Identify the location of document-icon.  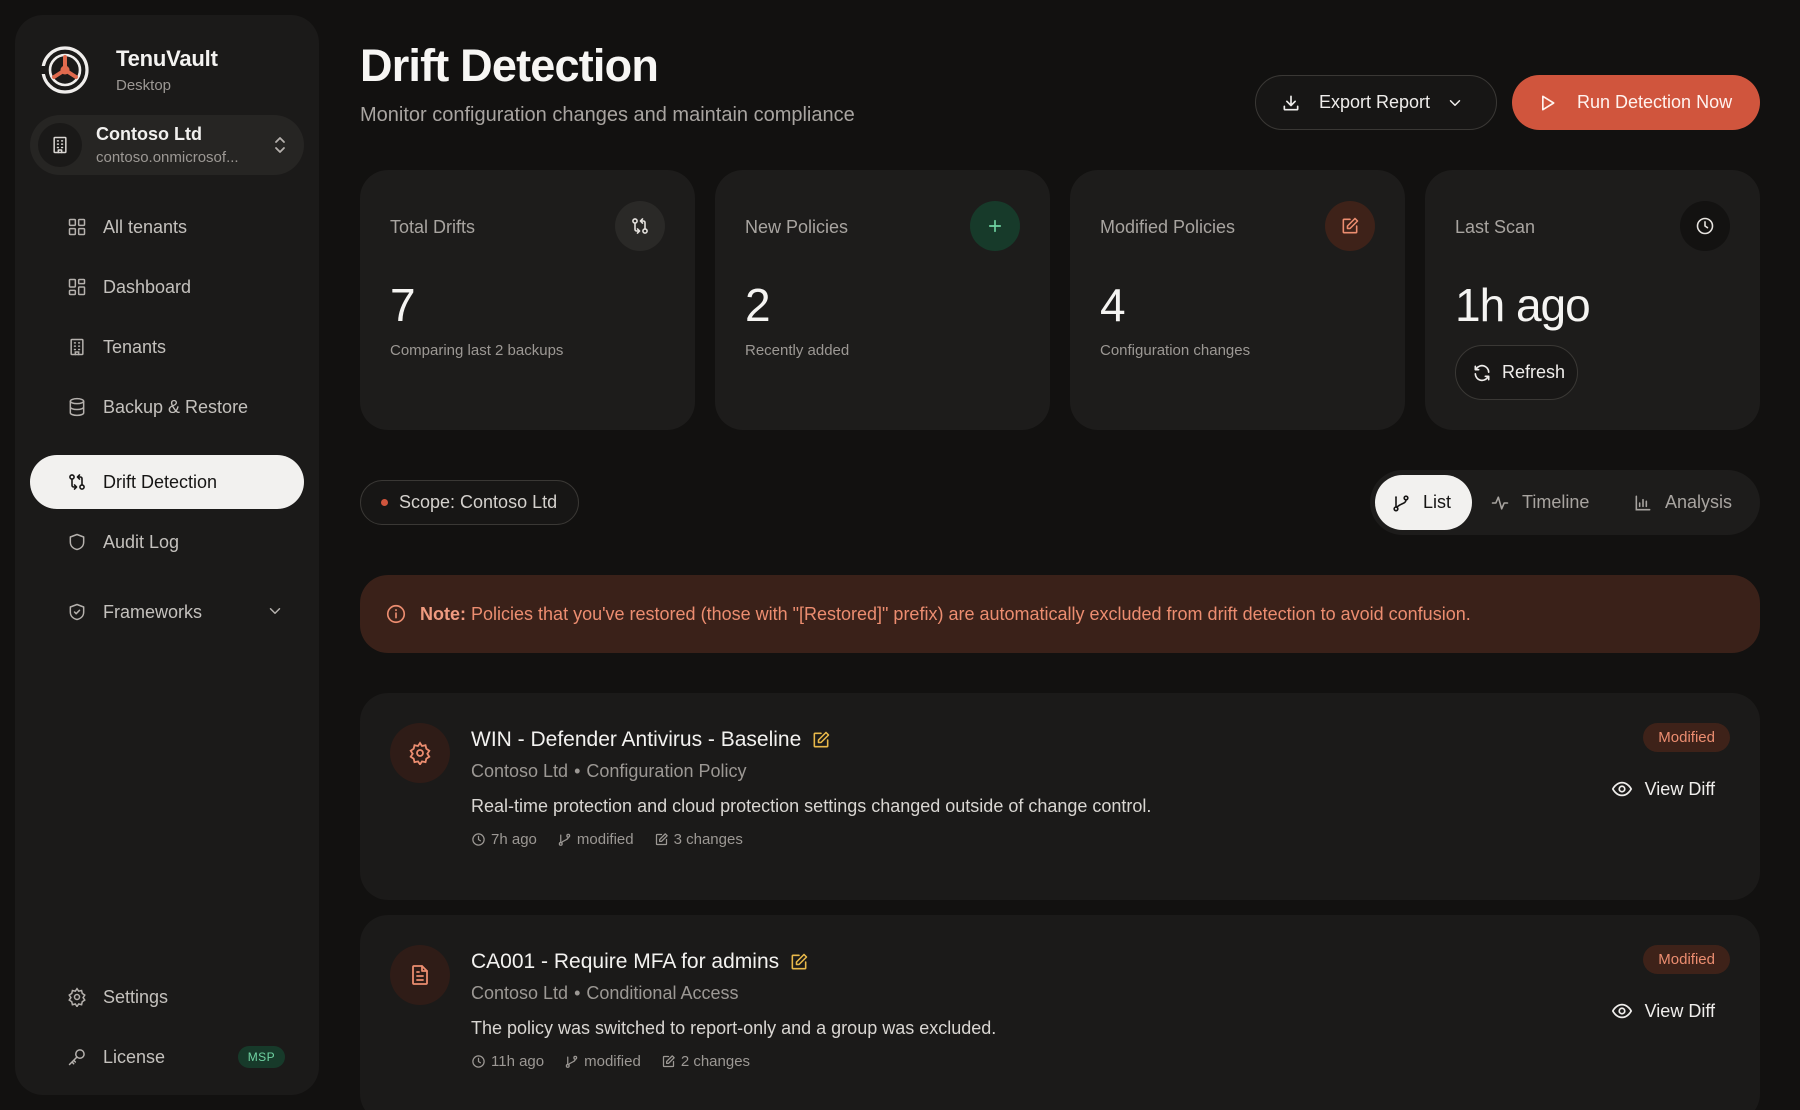
(420, 975).